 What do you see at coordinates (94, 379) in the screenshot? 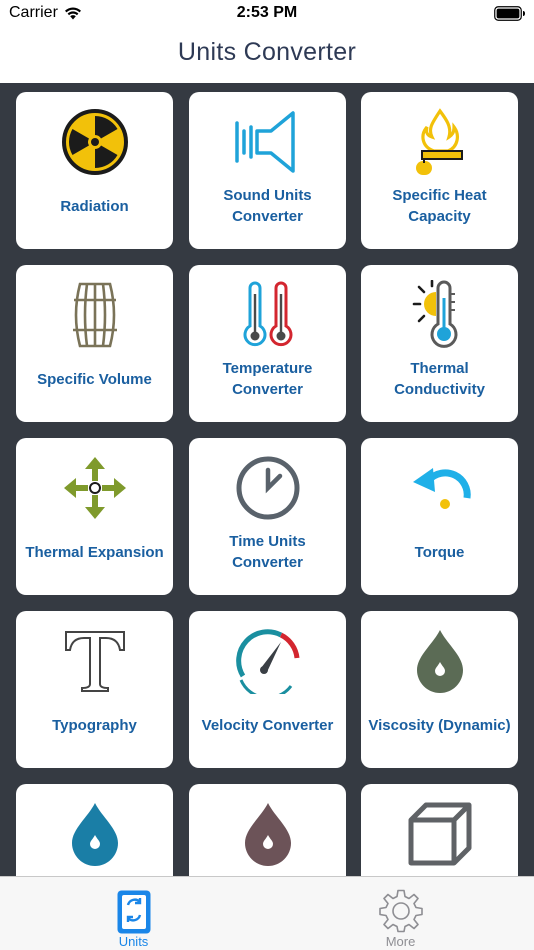
I see `tile-label: Specific Volume` at bounding box center [94, 379].